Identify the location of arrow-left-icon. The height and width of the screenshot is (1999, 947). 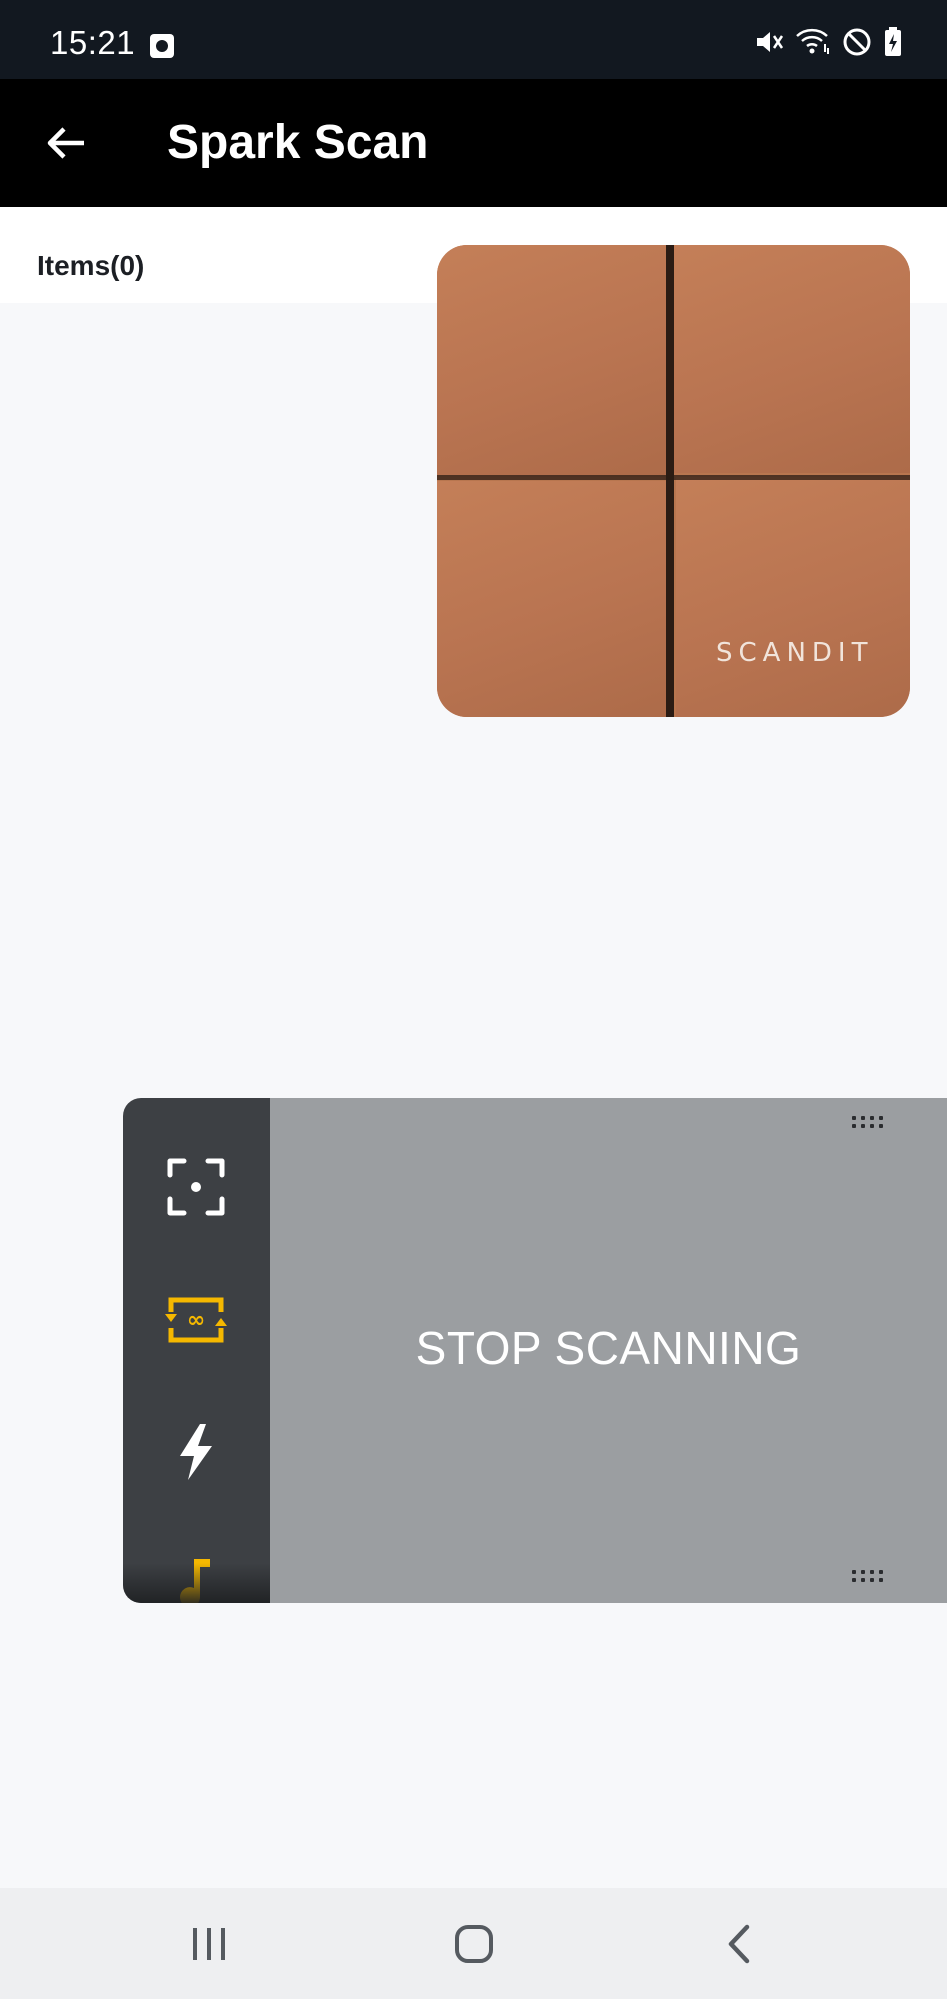
(65, 143).